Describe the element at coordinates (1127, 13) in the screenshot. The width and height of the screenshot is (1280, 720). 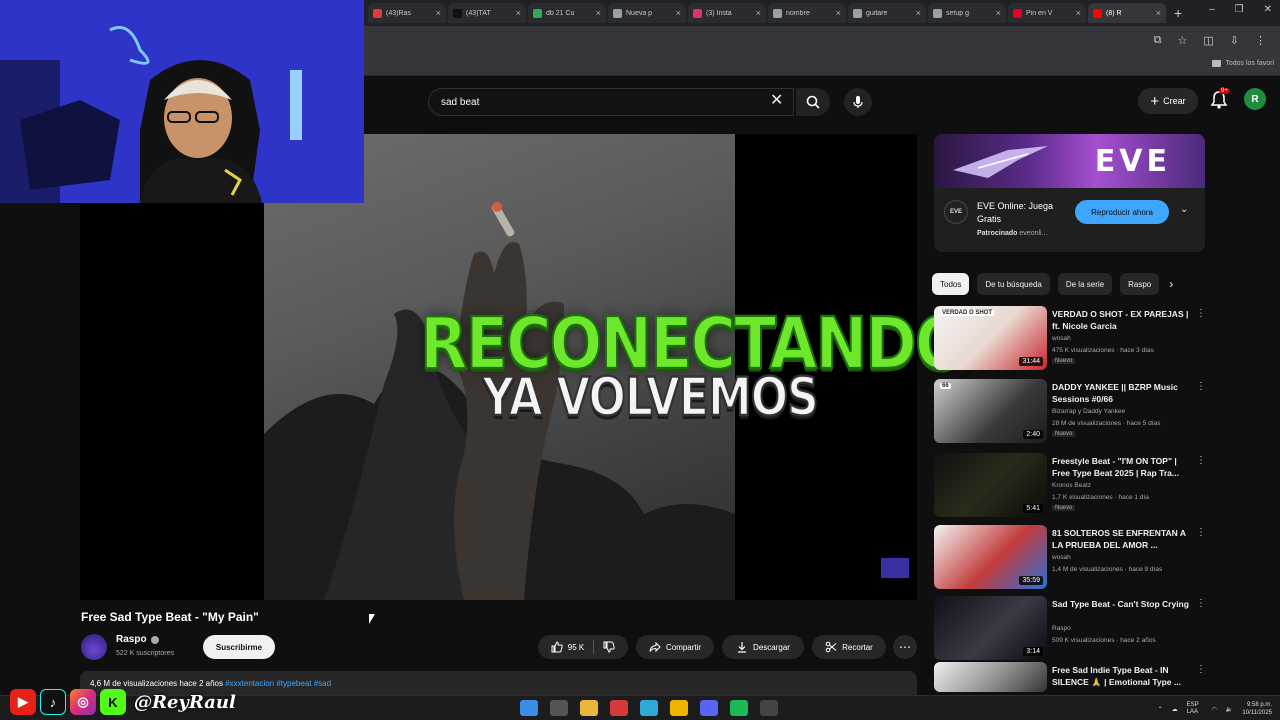
I see `browser-tab: (8) R ×` at that location.